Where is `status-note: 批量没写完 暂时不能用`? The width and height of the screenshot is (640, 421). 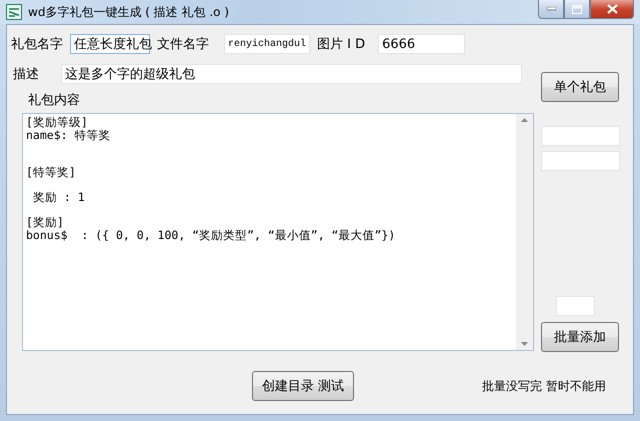 status-note: 批量没写完 暂时不能用 is located at coordinates (544, 386).